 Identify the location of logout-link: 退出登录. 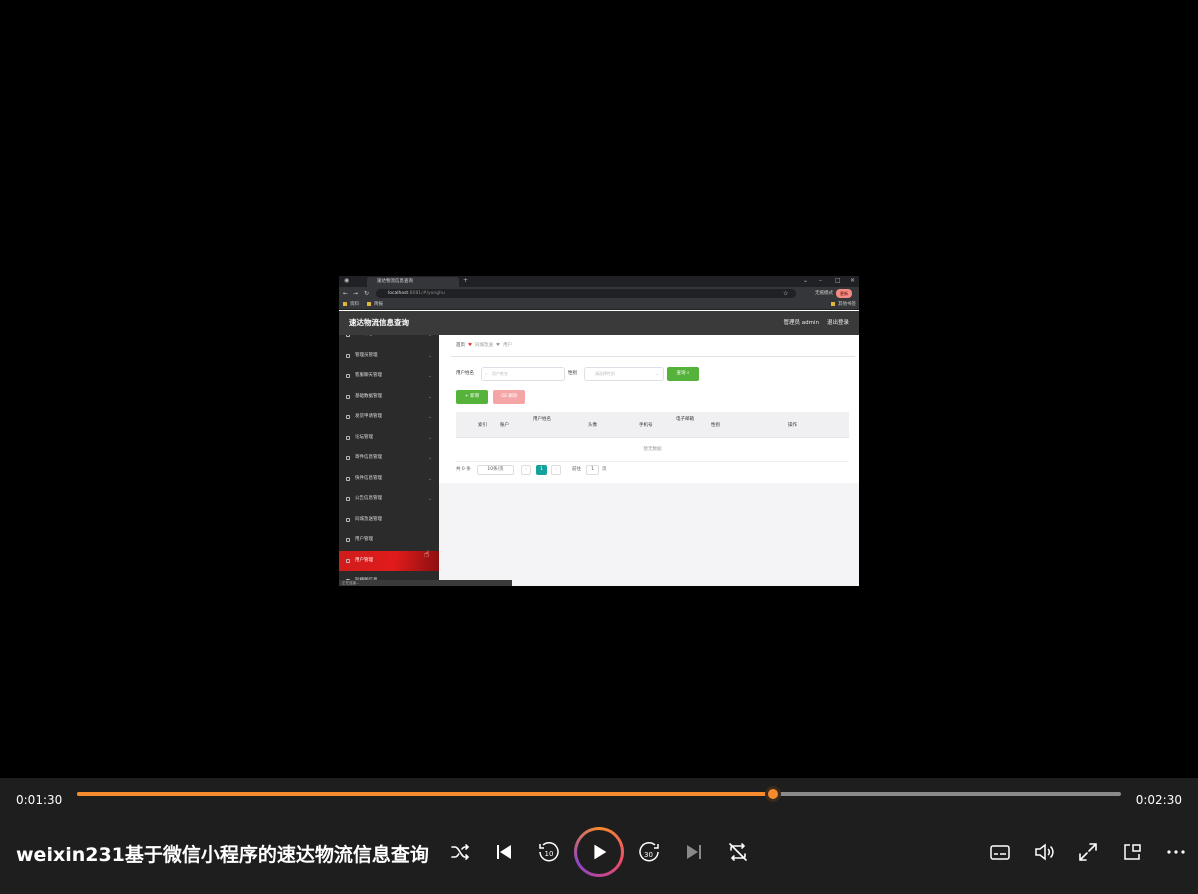
(838, 323).